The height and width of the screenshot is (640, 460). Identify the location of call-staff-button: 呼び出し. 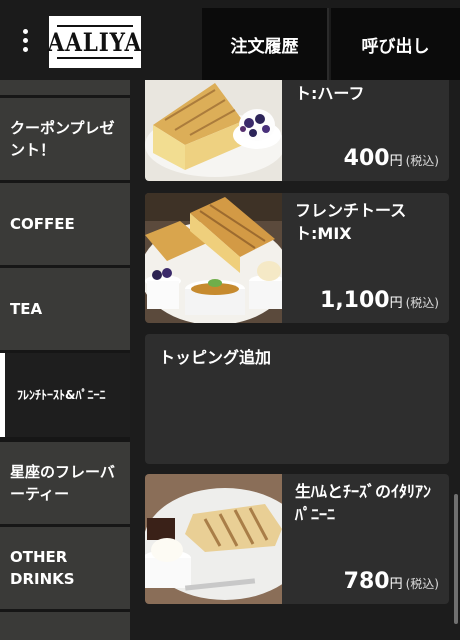
(395, 44).